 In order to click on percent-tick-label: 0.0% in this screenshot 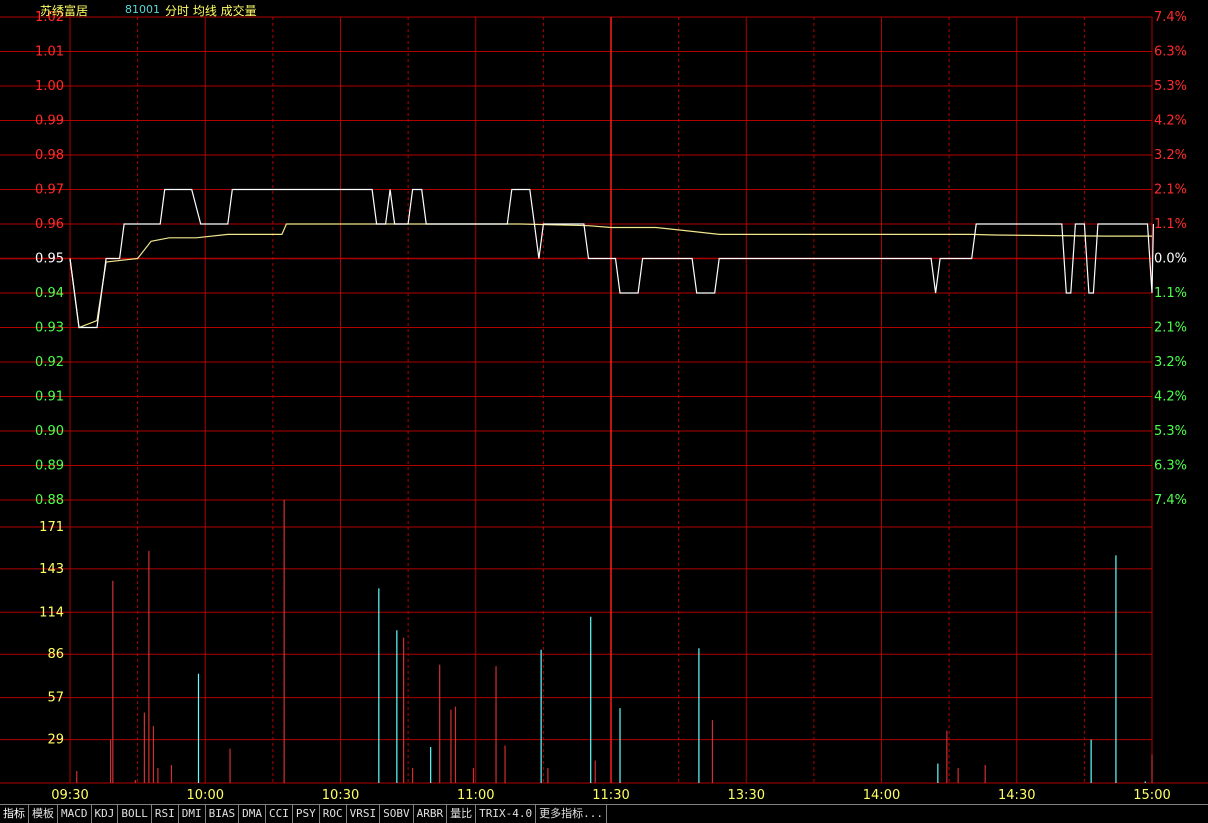, I will do `click(1170, 259)`.